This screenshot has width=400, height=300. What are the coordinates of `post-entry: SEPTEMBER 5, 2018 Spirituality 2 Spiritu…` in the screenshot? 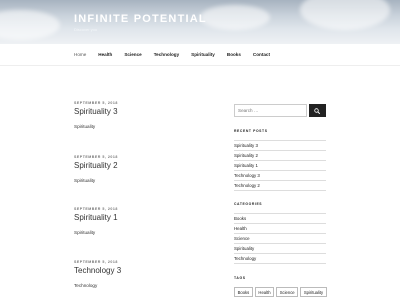 It's located at (144, 169).